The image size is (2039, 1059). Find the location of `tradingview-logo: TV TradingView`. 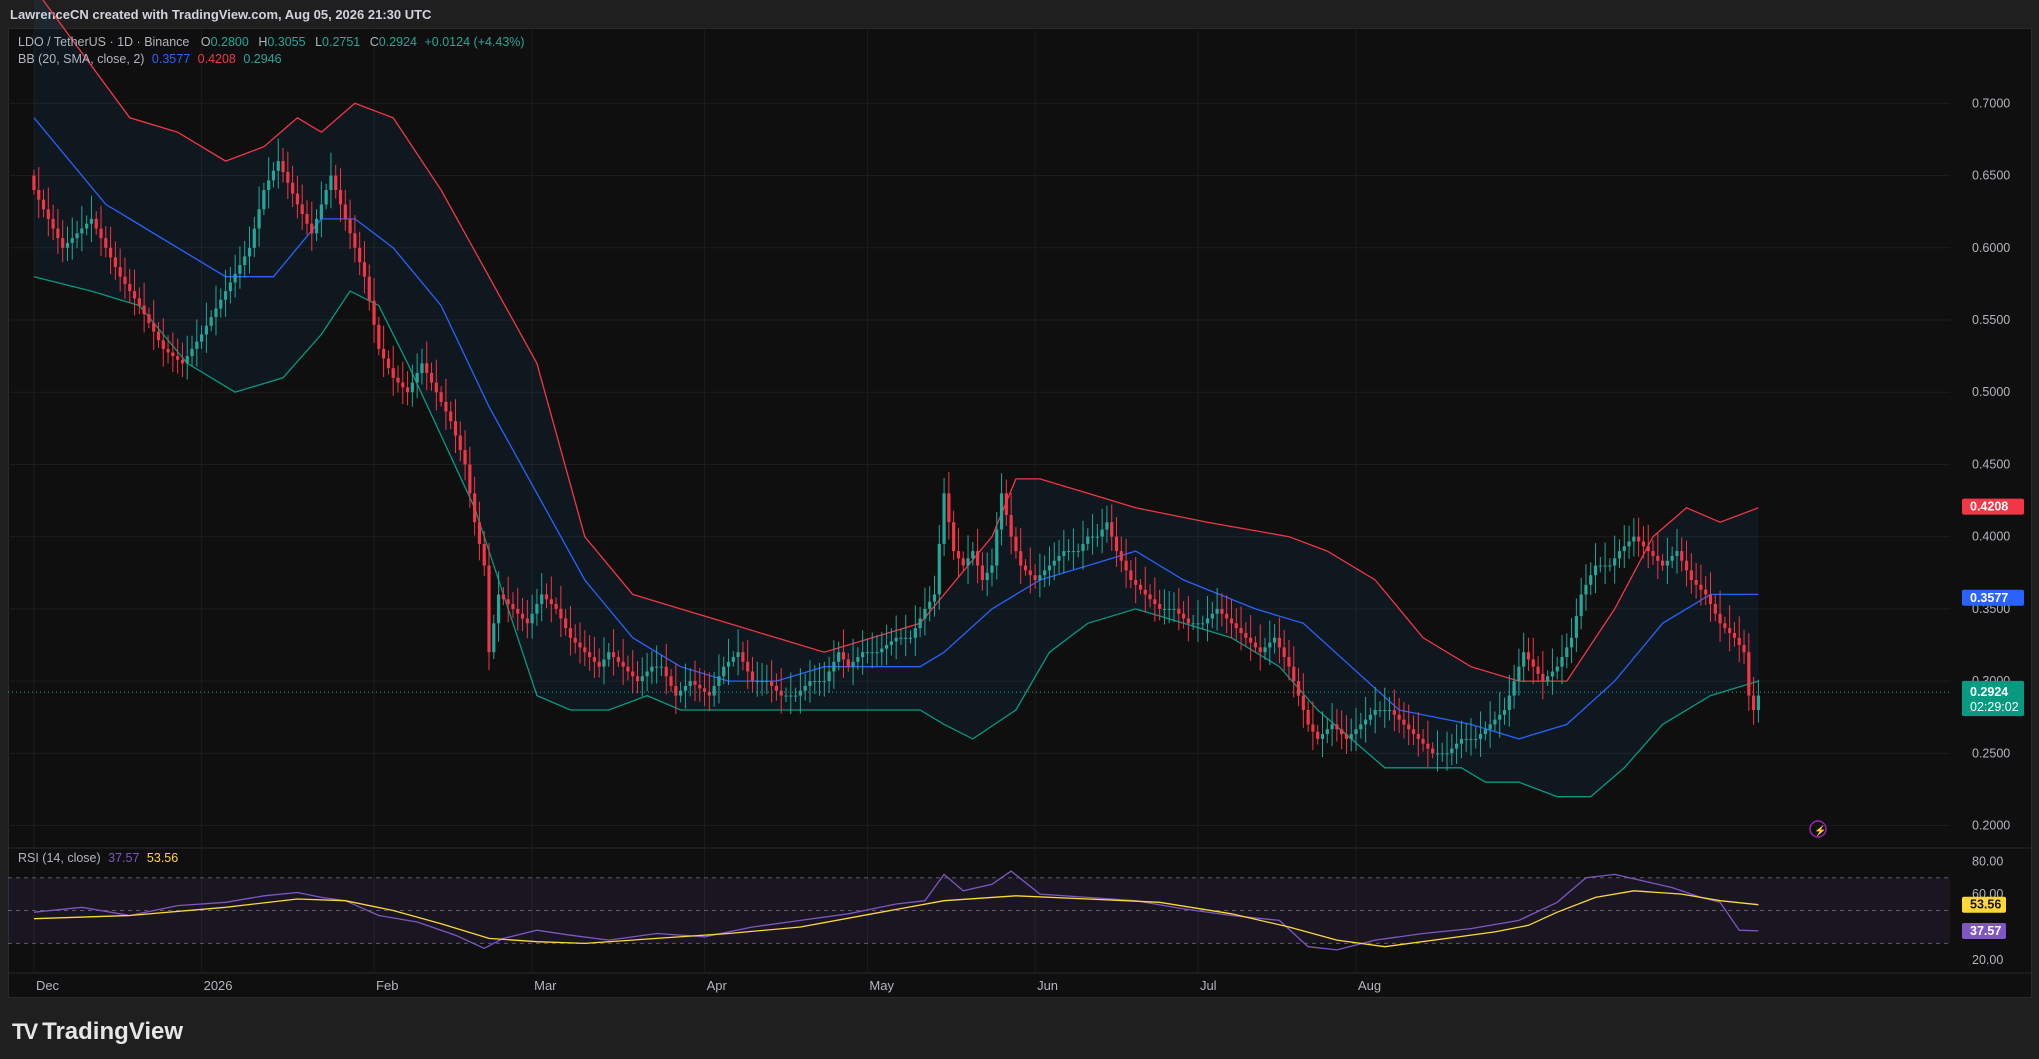

tradingview-logo: TV TradingView is located at coordinates (97, 1032).